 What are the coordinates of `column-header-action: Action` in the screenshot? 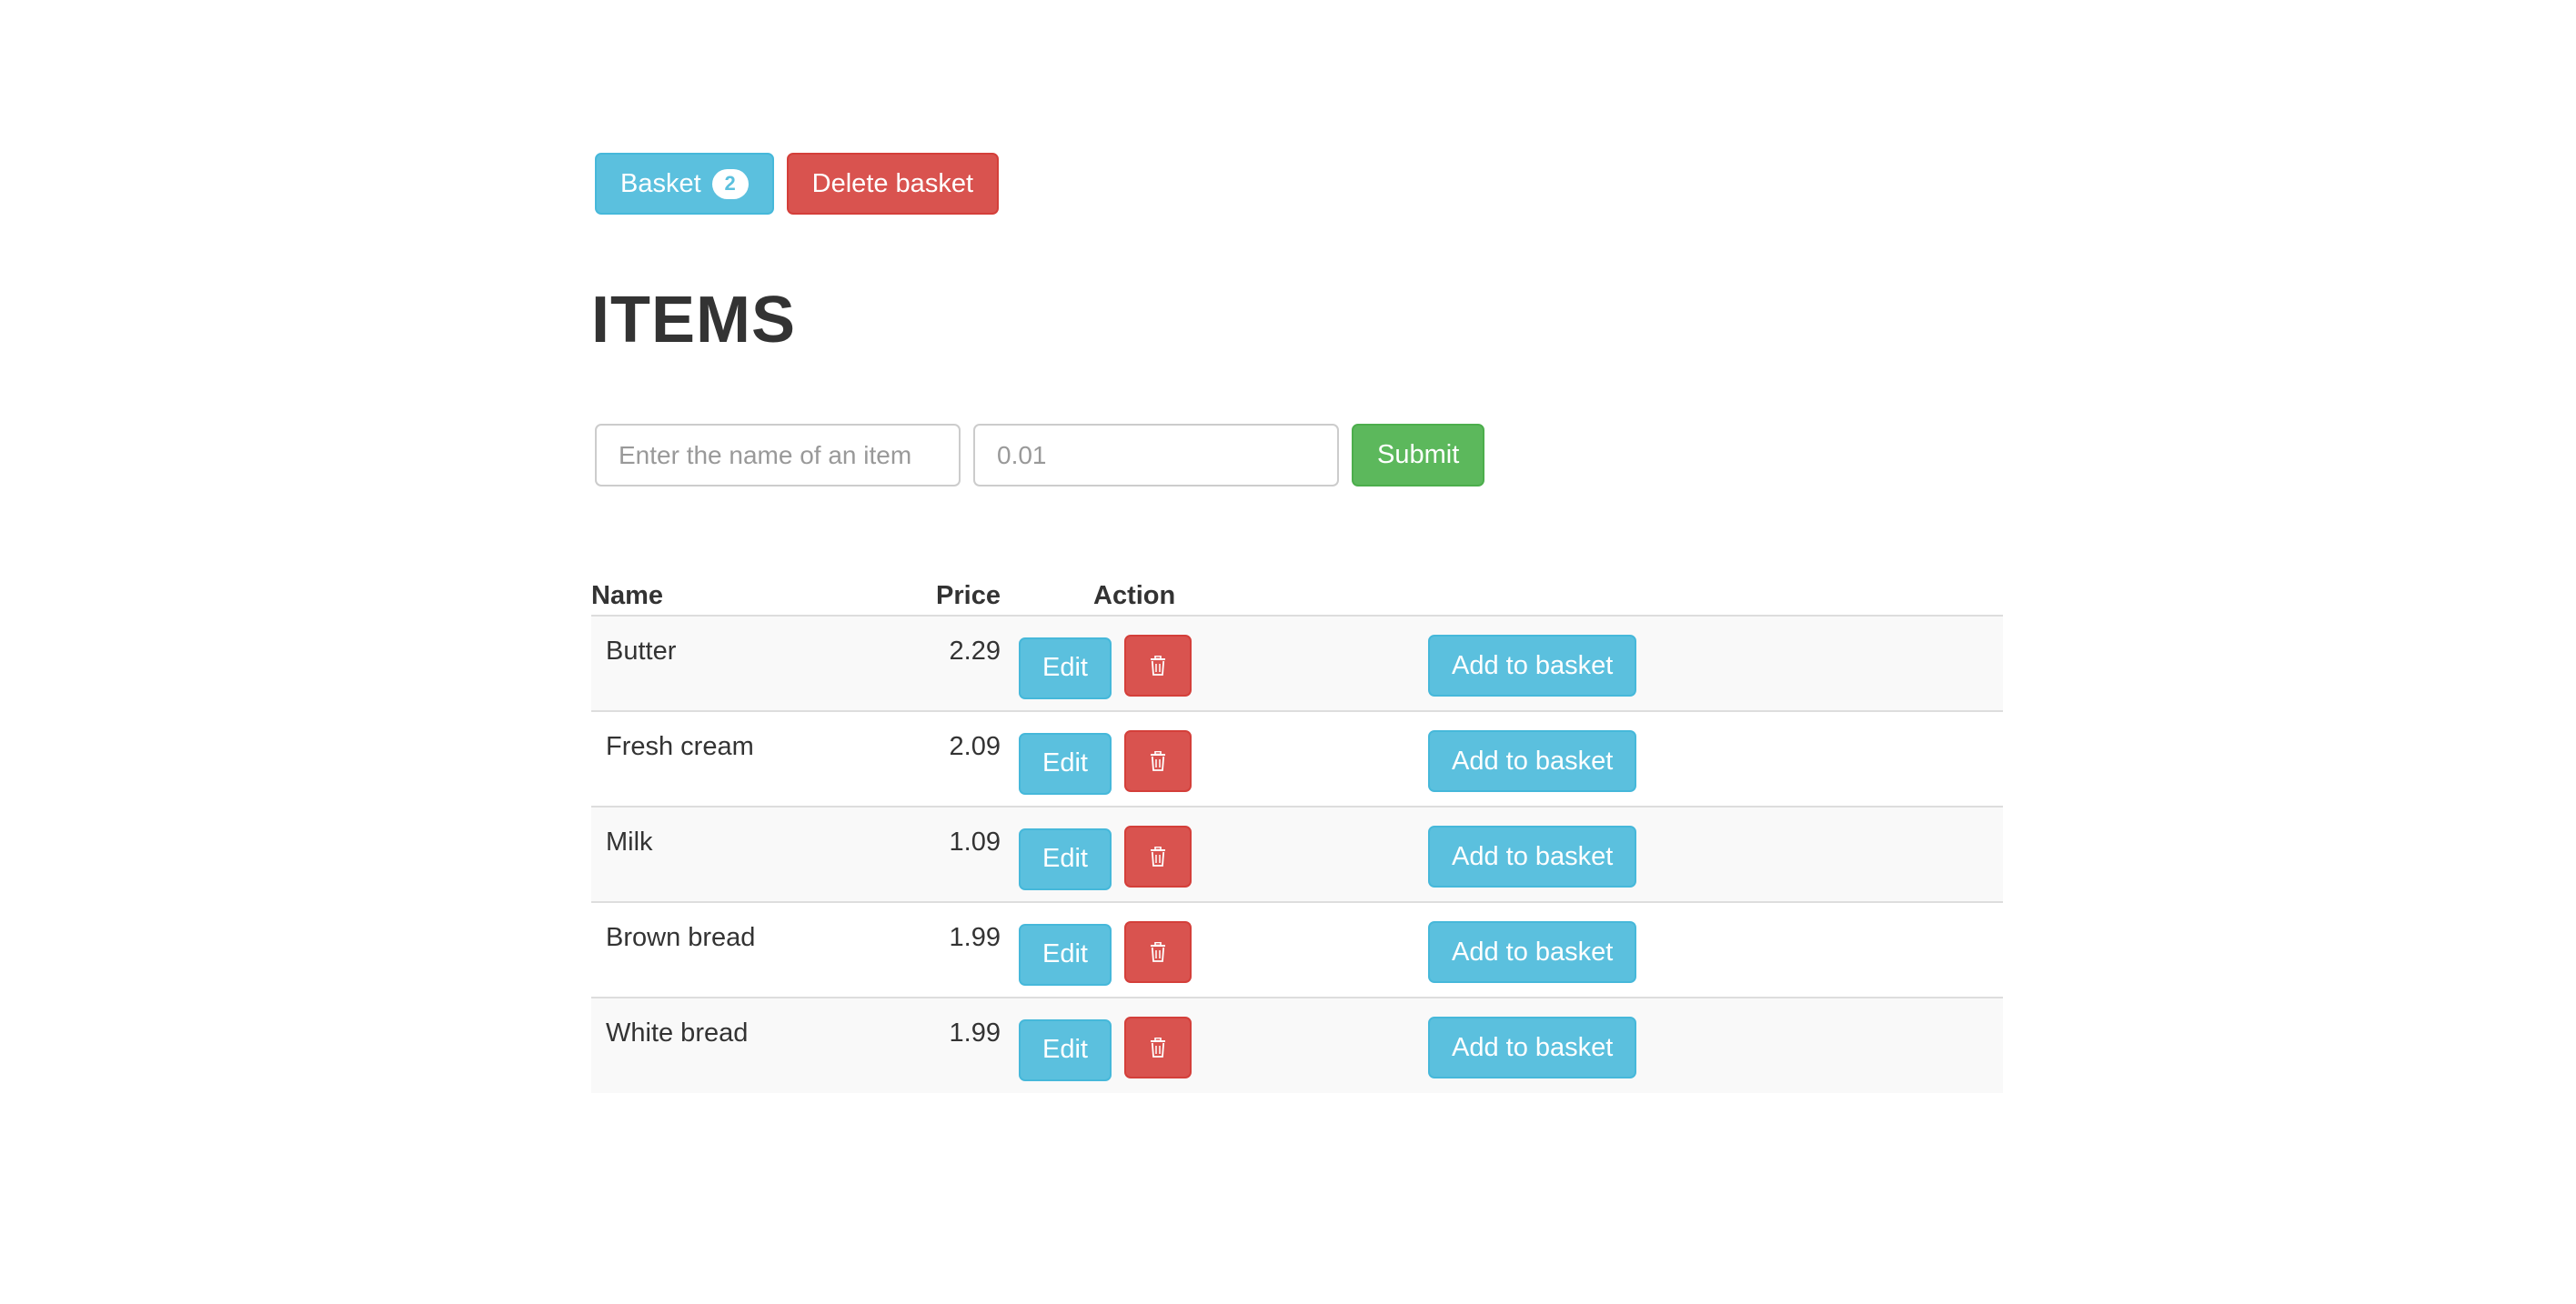 It's located at (1214, 589).